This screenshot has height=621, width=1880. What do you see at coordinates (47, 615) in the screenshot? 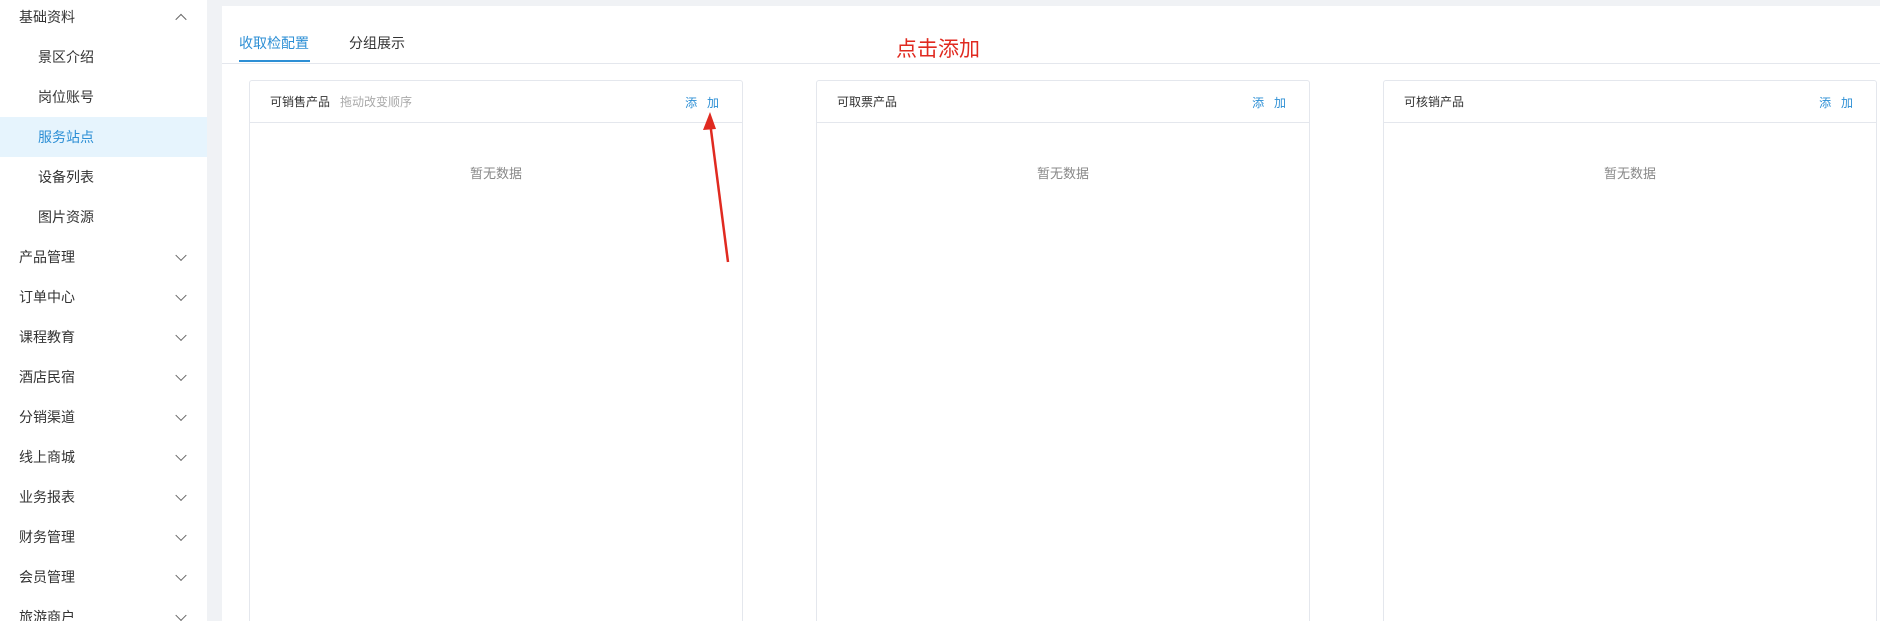
I see `sidebar-group-label: 旅游商户` at bounding box center [47, 615].